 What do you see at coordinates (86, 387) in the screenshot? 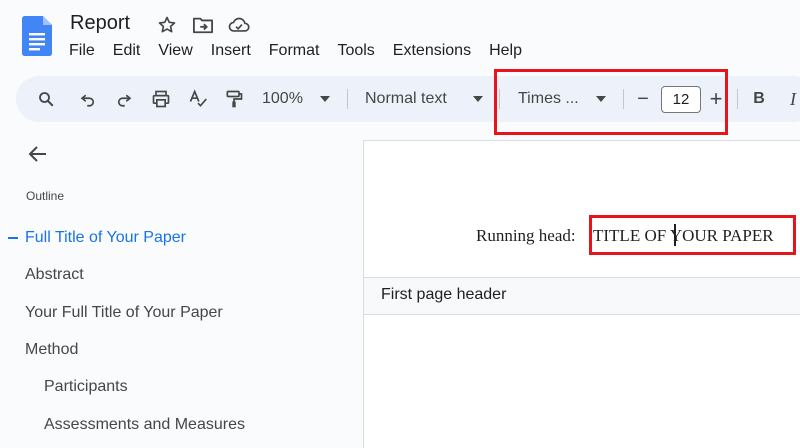
I see `outline-item-participants: Participants` at bounding box center [86, 387].